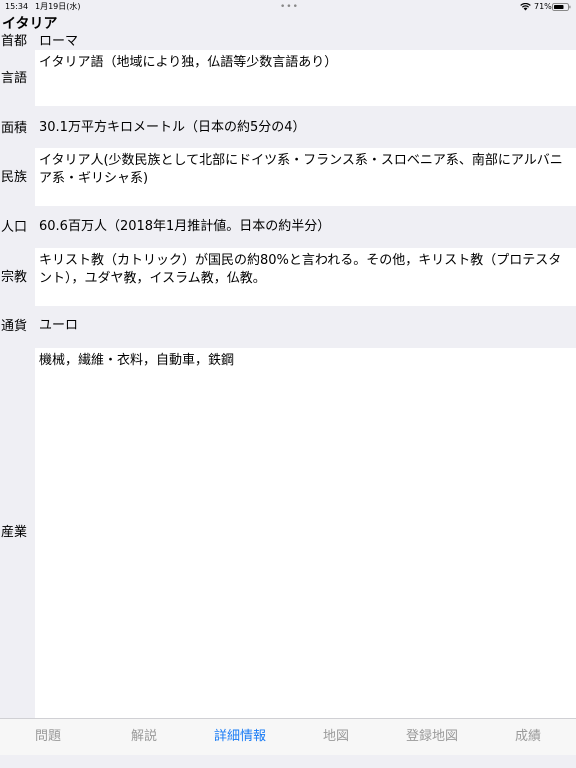  Describe the element at coordinates (305, 78) in the screenshot. I see `row-value: イタリア語（地域により独，仏語等少数言語あり）` at that location.